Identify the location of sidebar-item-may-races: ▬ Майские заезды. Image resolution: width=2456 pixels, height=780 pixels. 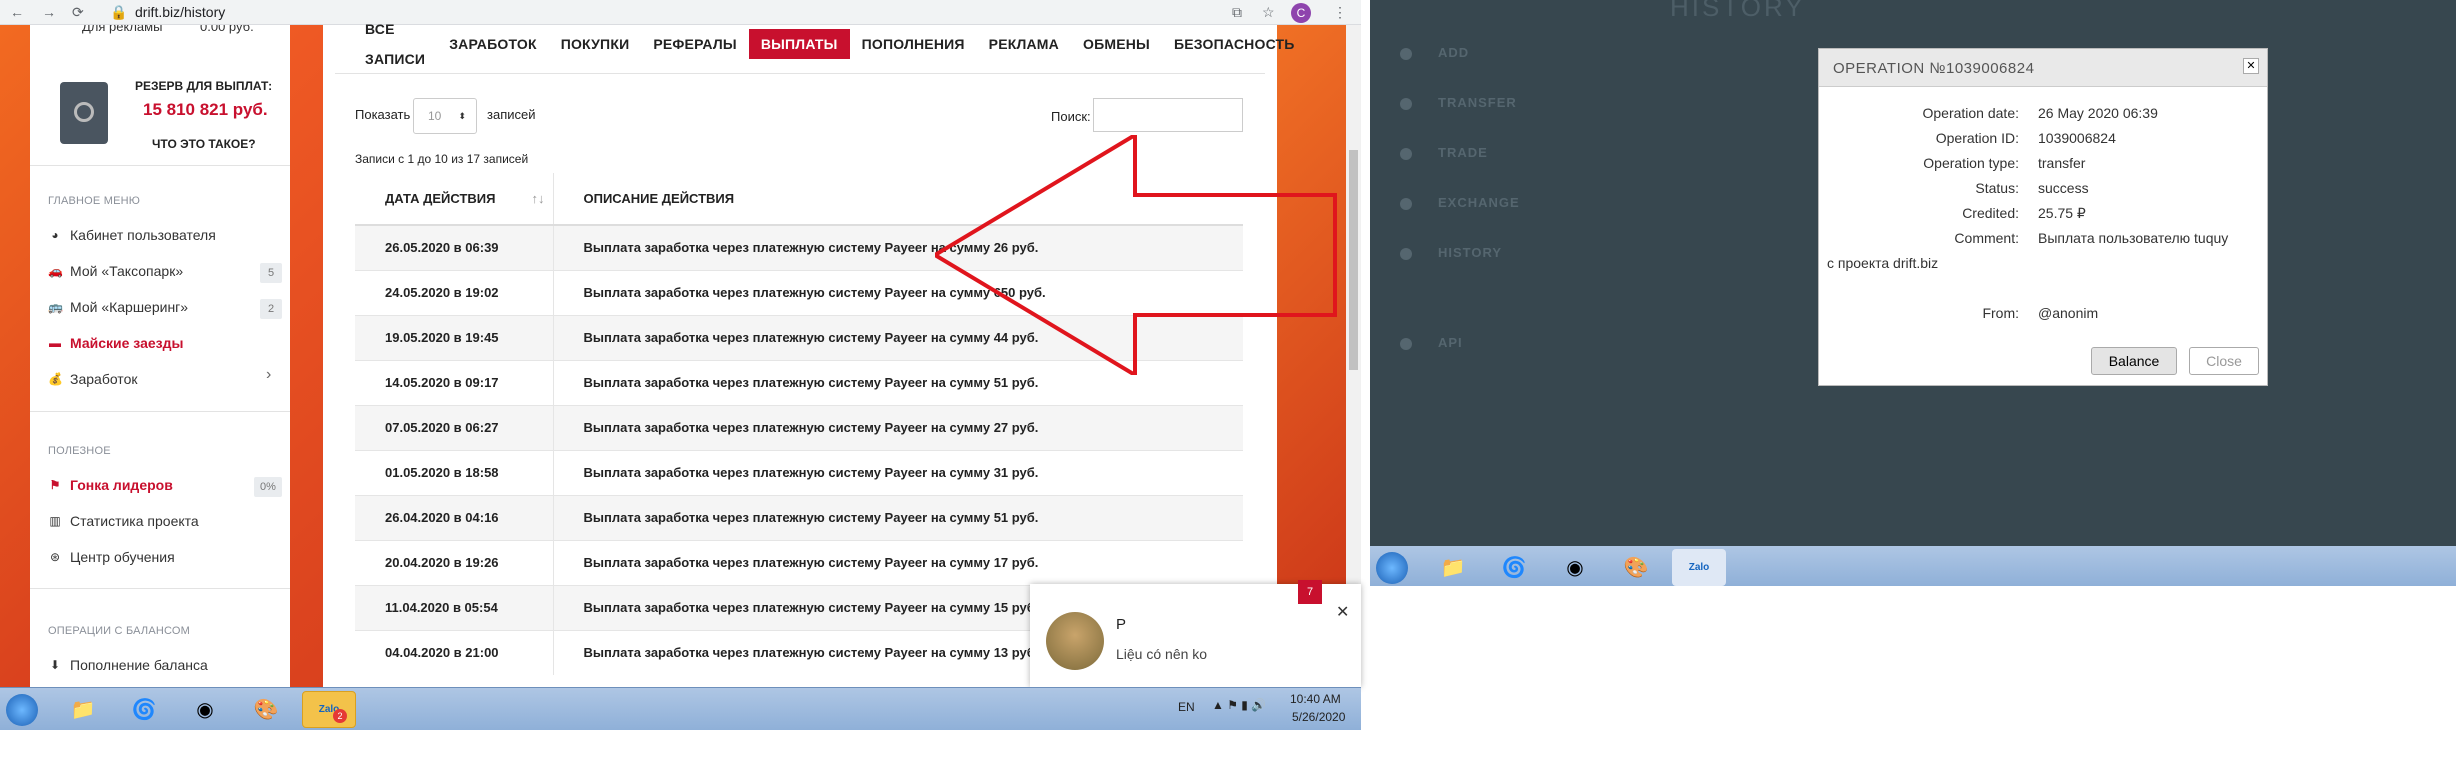
(115, 343).